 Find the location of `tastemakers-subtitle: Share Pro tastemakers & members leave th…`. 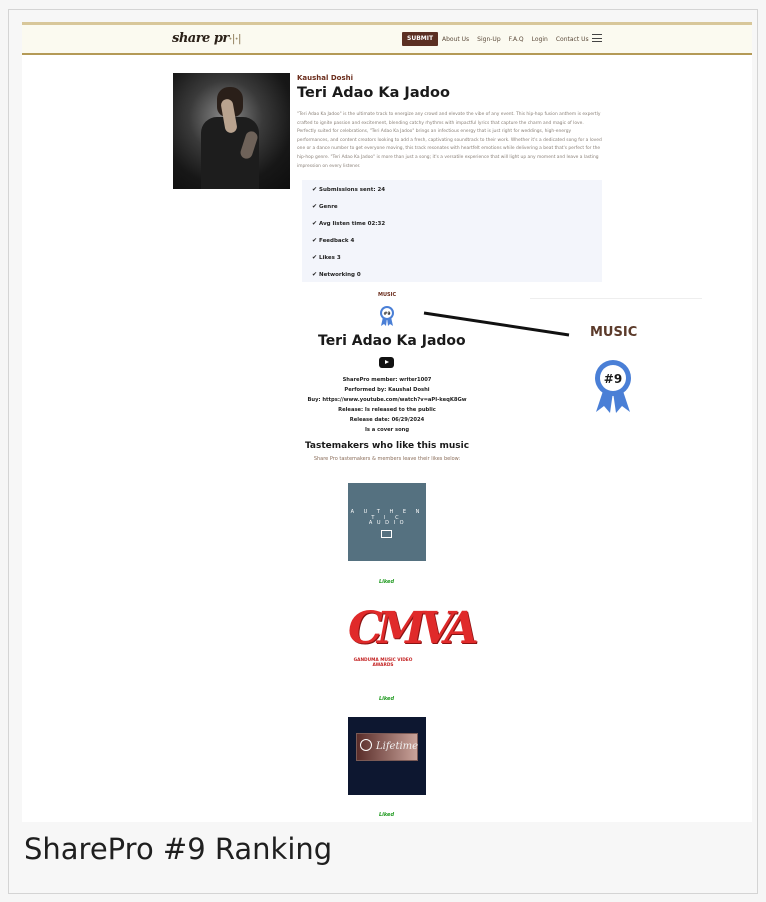

tastemakers-subtitle: Share Pro tastemakers & members leave th… is located at coordinates (387, 459).